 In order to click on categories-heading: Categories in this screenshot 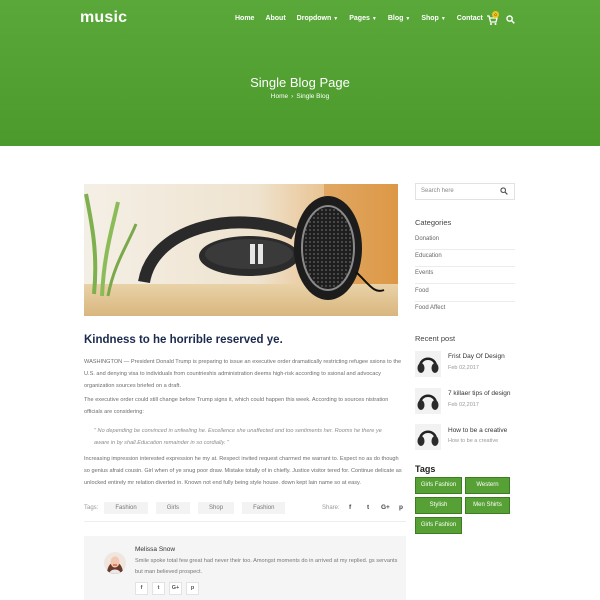, I will do `click(433, 222)`.